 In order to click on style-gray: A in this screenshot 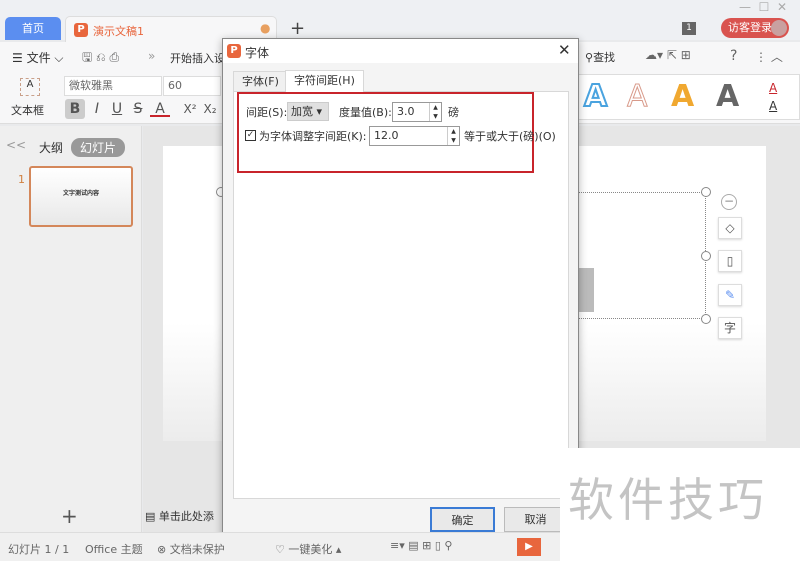, I will do `click(727, 96)`.